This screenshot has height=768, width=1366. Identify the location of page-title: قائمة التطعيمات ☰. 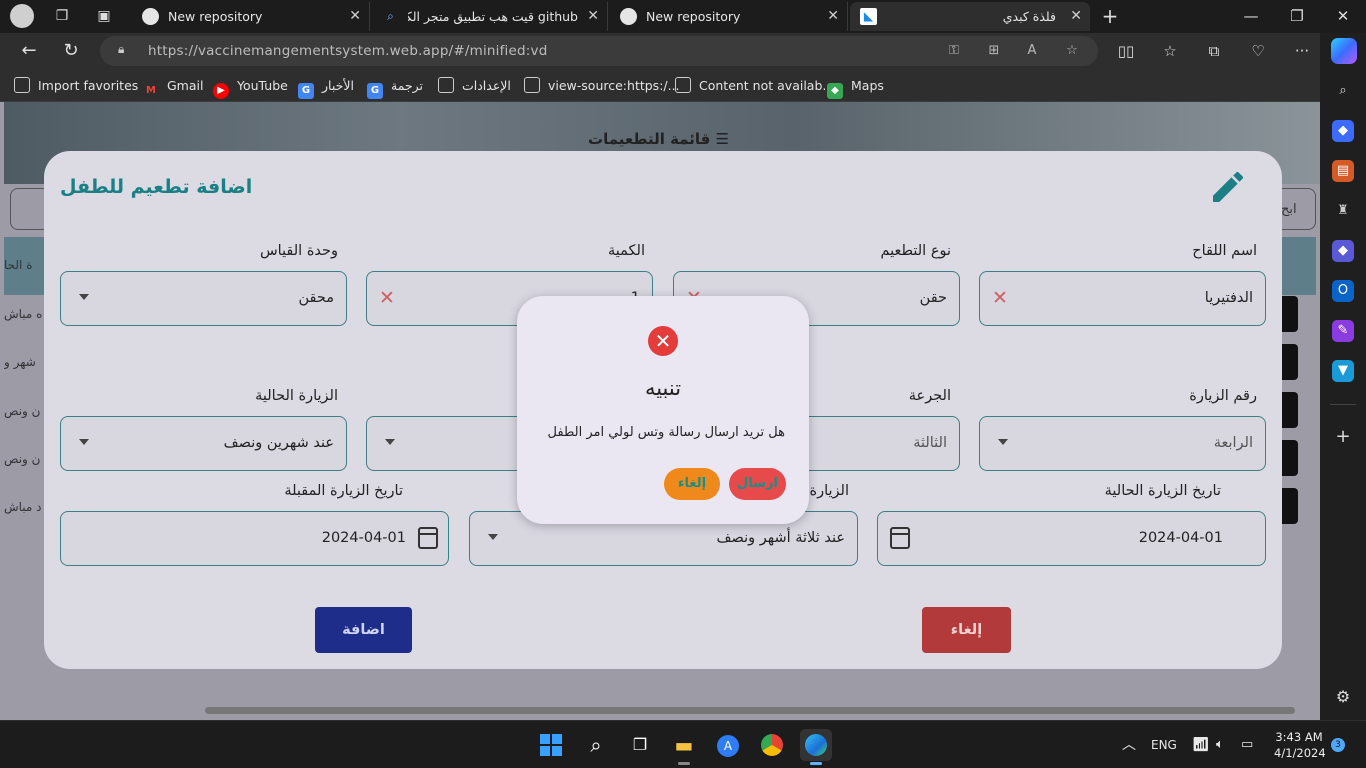
(659, 139).